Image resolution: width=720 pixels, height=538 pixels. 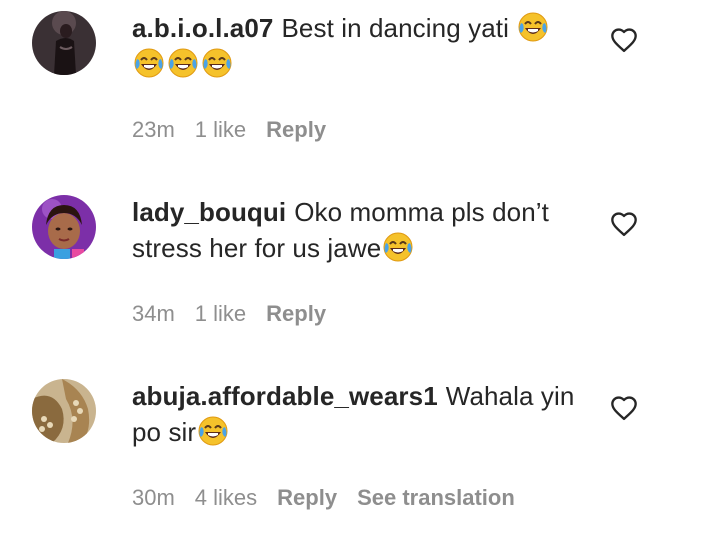 What do you see at coordinates (153, 129) in the screenshot?
I see `comment-timestamp: 23m` at bounding box center [153, 129].